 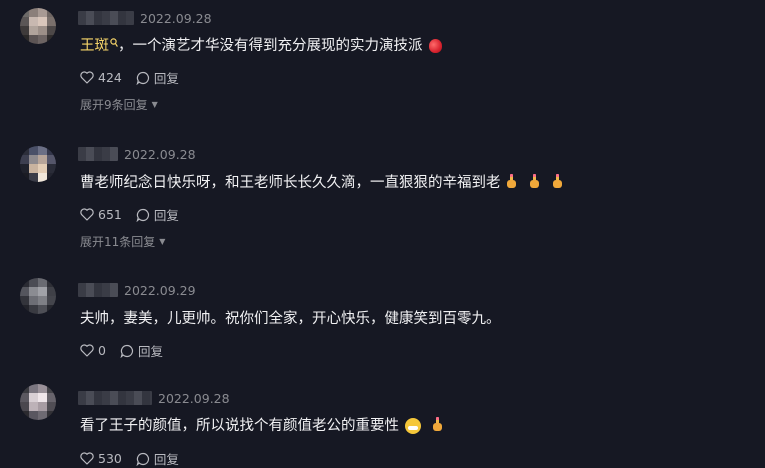 What do you see at coordinates (114, 105) in the screenshot?
I see `expand-replies-label: 展开9条回复` at bounding box center [114, 105].